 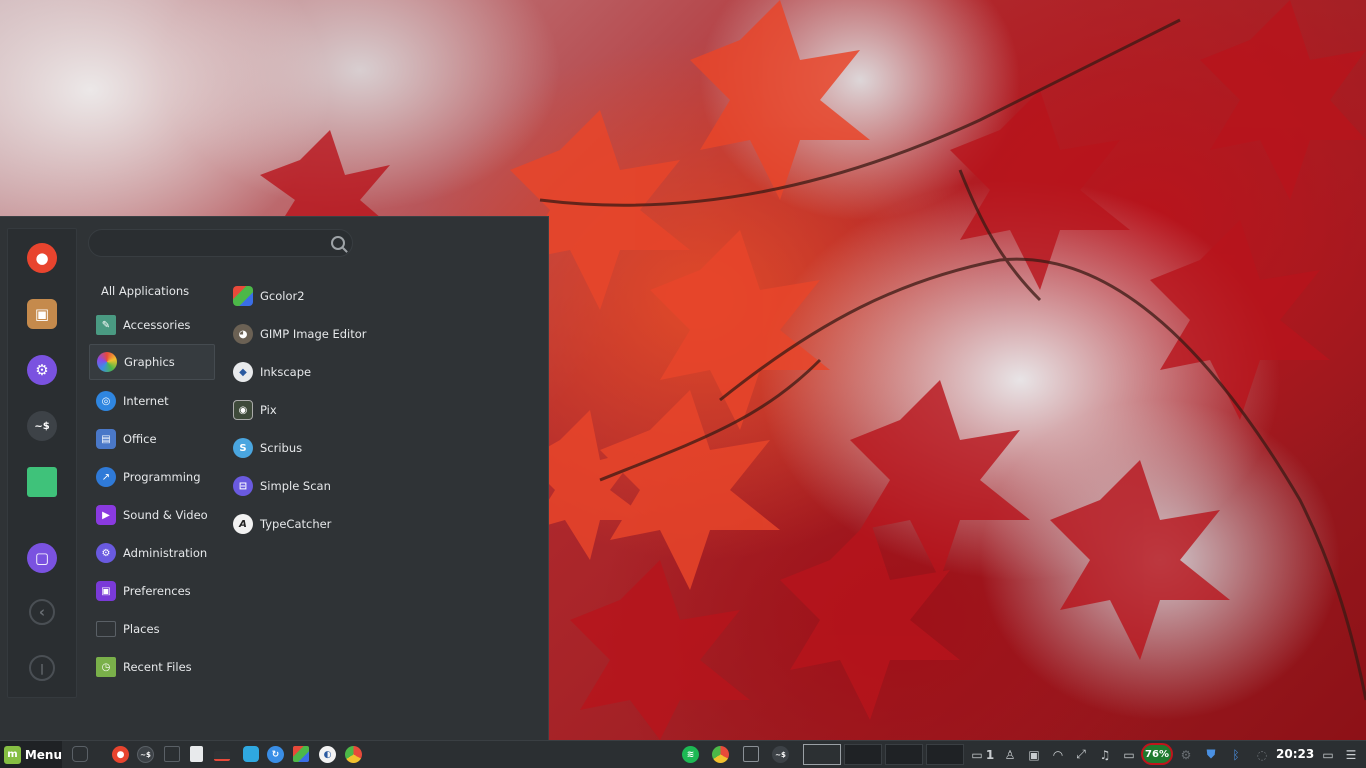 I want to click on lock-icon: ▢, so click(x=42, y=558).